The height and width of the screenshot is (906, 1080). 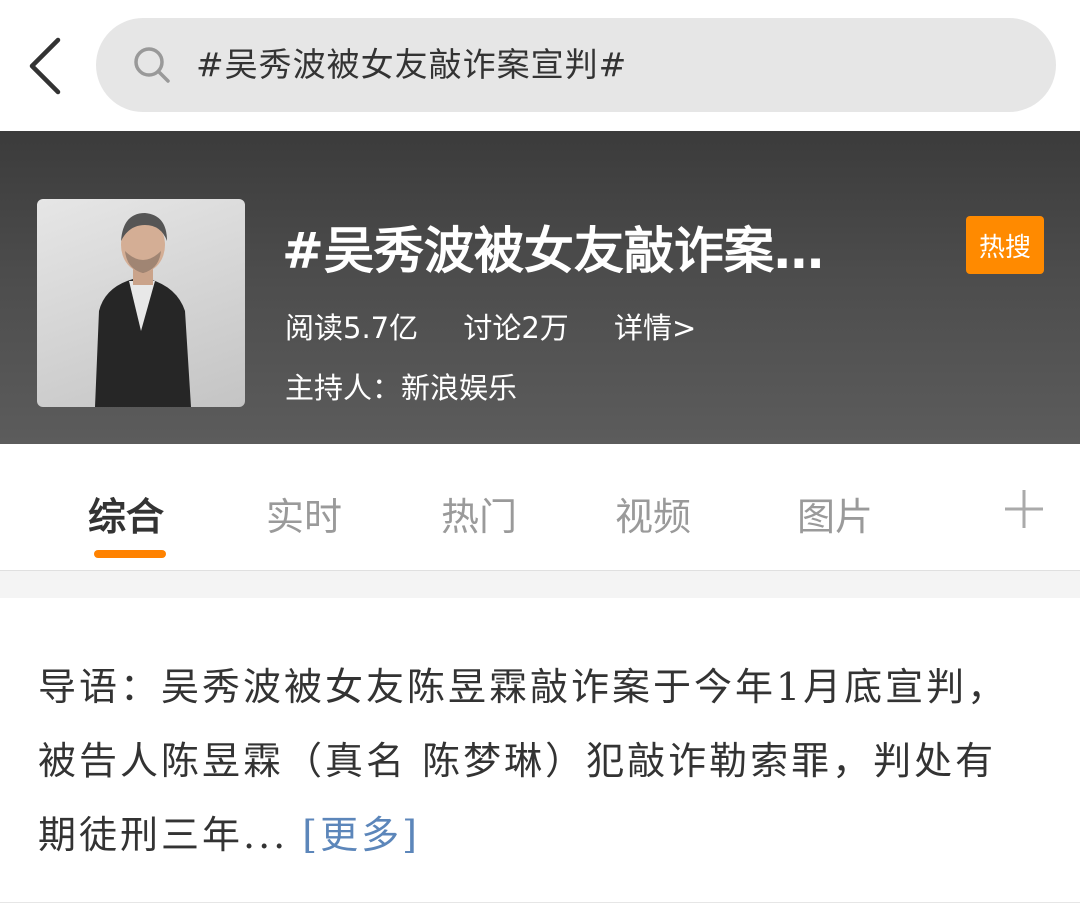 What do you see at coordinates (1005, 245) in the screenshot?
I see `hot-search-badge: 热搜` at bounding box center [1005, 245].